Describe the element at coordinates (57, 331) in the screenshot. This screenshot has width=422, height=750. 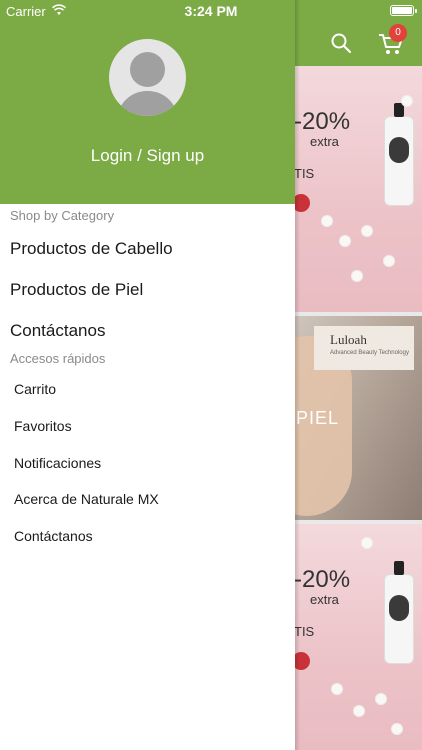
I see `category-item-contact: Contáctanos` at that location.